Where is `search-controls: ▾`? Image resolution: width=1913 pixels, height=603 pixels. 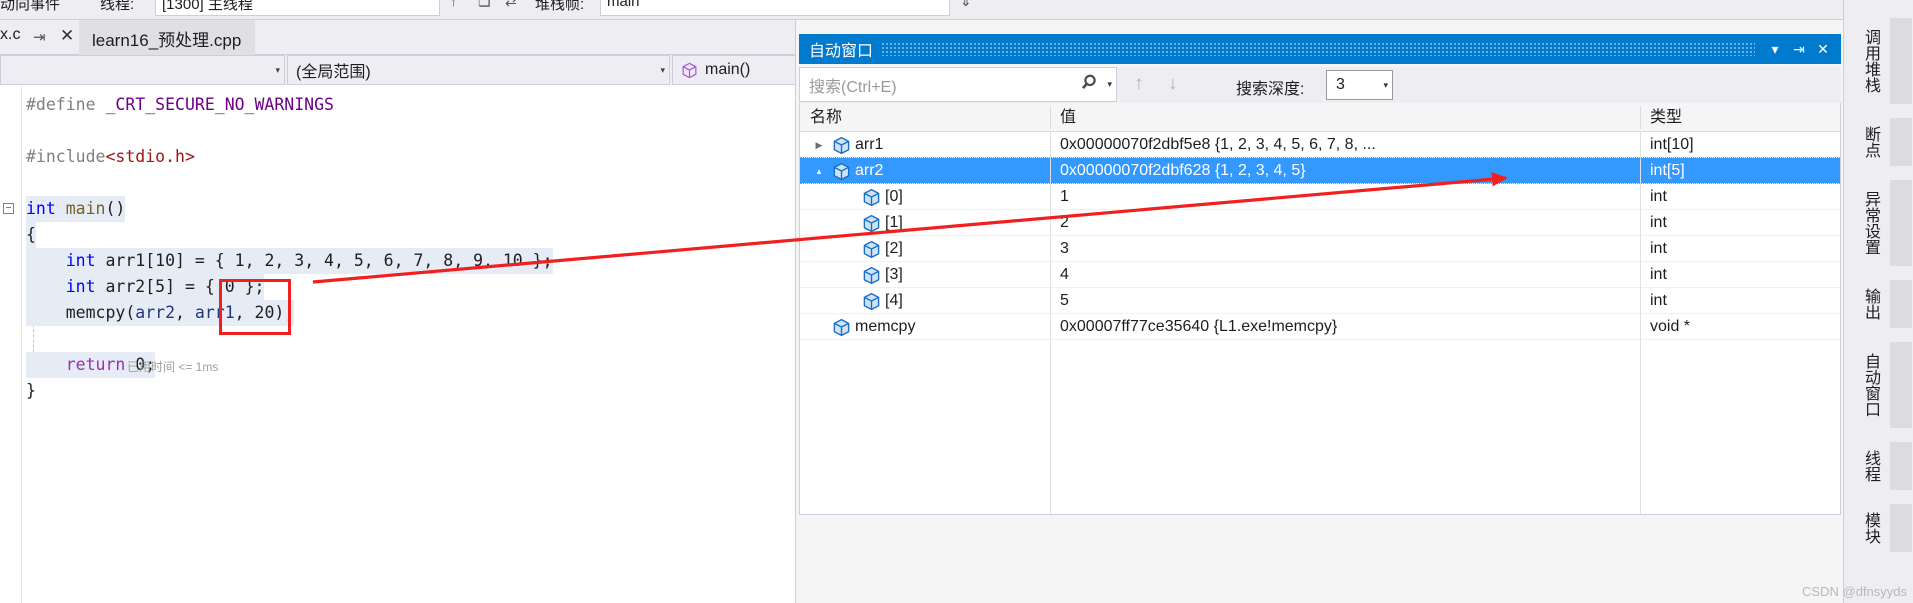
search-controls: ▾ is located at coordinates (1096, 85).